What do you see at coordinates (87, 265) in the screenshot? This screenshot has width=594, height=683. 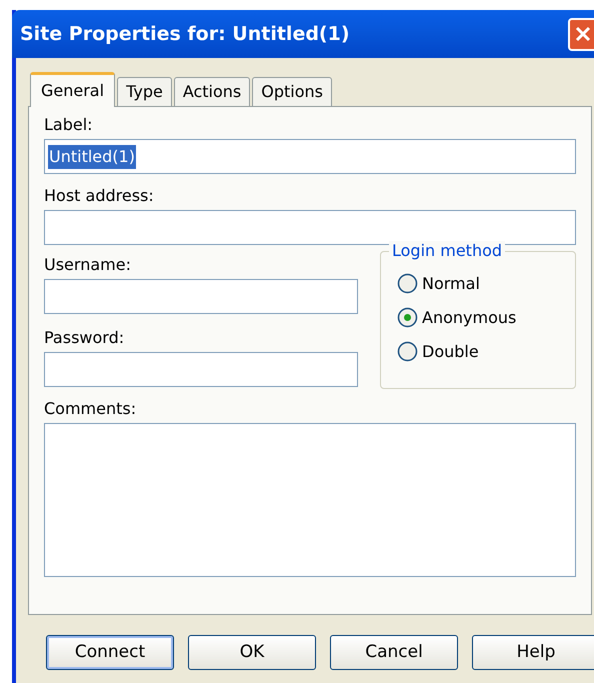 I see `field-label: Username:` at bounding box center [87, 265].